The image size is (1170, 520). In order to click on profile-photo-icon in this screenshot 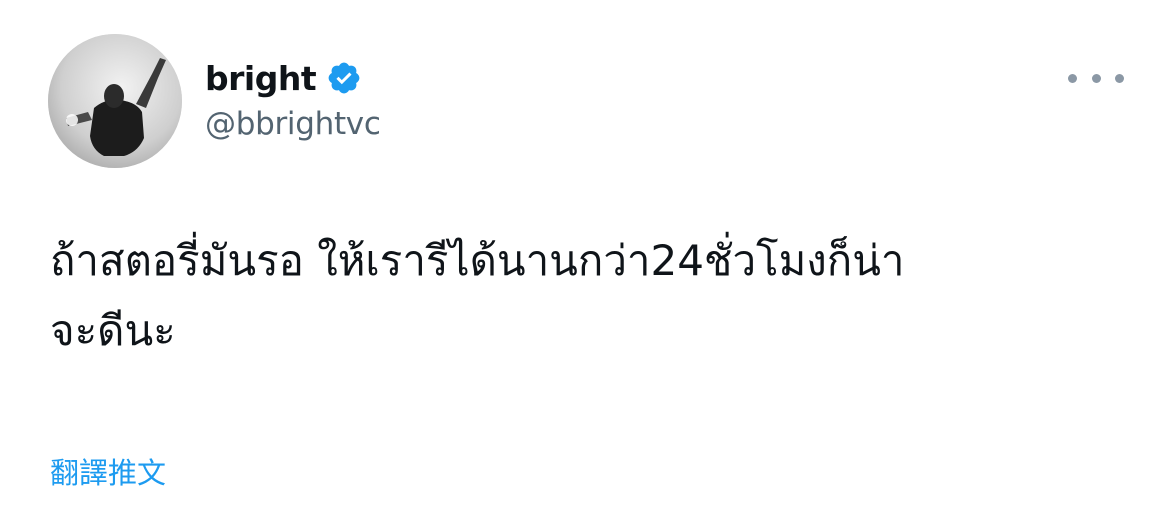, I will do `click(115, 101)`.